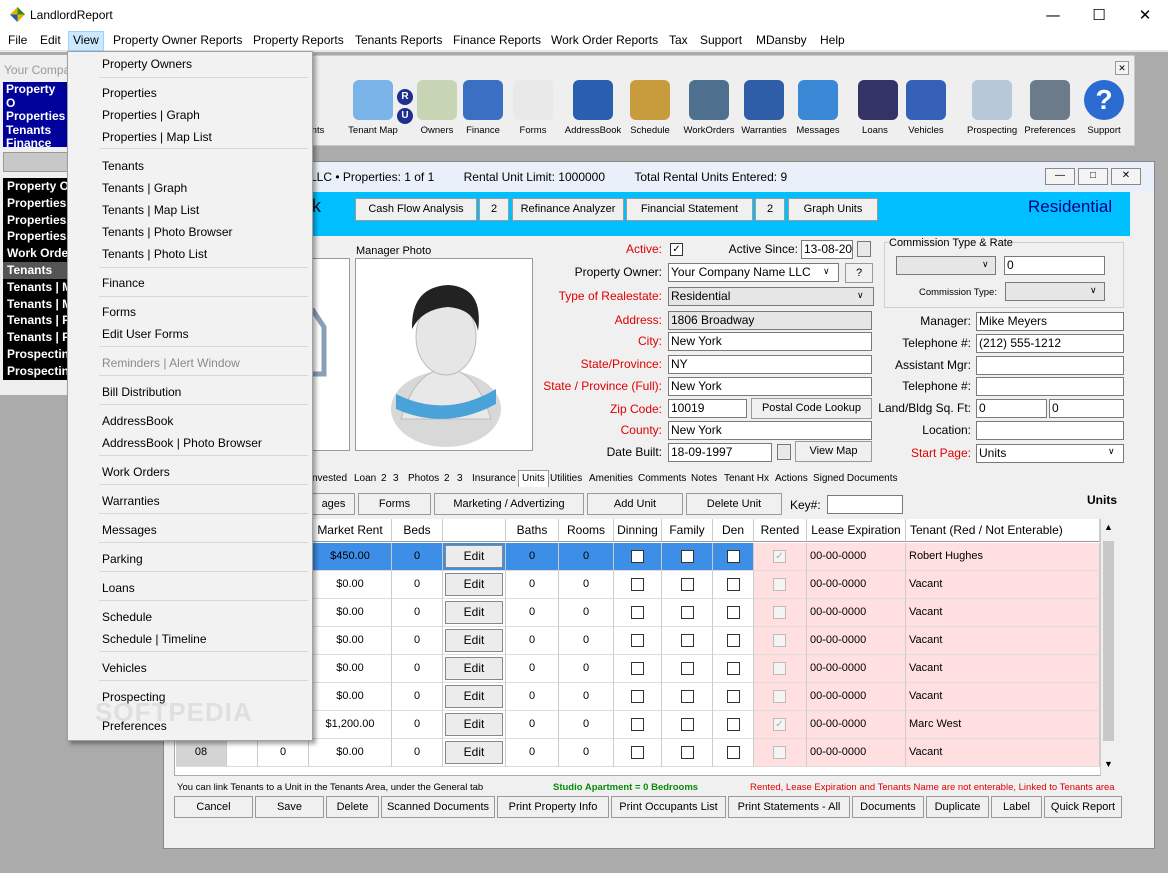 The height and width of the screenshot is (873, 1168). What do you see at coordinates (1054, 265) in the screenshot?
I see `commission-rate-field: 0` at bounding box center [1054, 265].